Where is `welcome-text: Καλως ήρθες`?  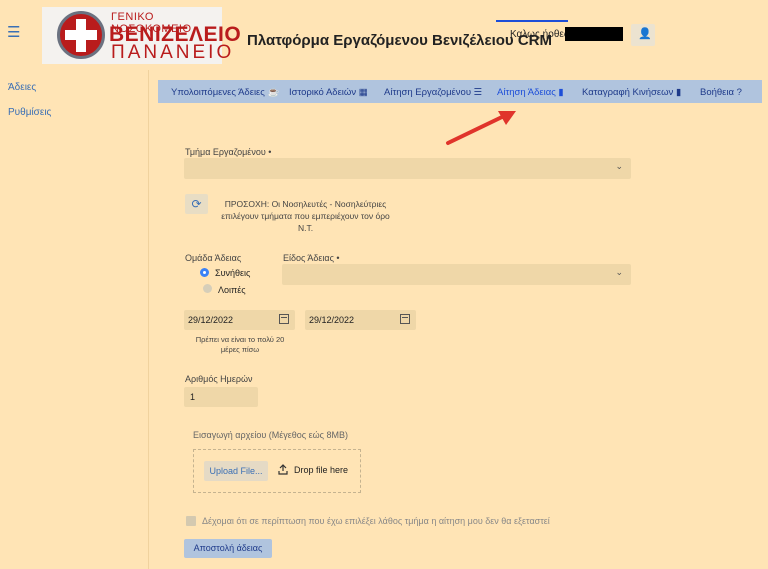
welcome-text: Καλως ήρθες is located at coordinates (539, 34).